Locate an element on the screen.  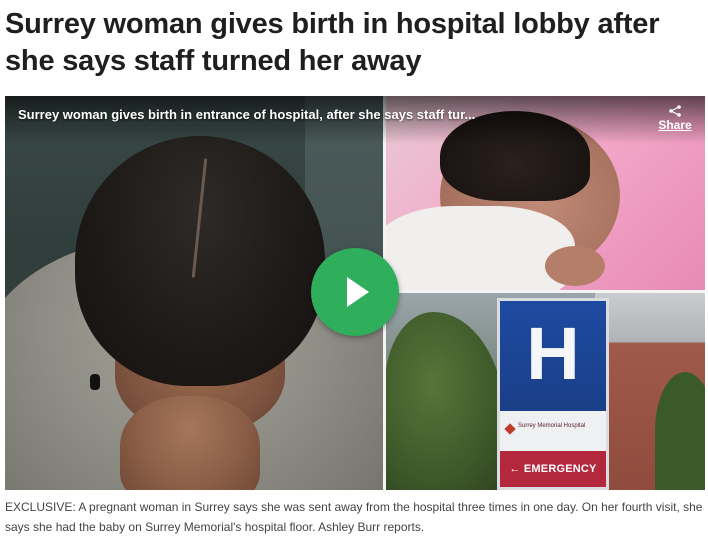
sign-hospital-name: Surrey Memorial Hospital is located at coordinates (552, 426).